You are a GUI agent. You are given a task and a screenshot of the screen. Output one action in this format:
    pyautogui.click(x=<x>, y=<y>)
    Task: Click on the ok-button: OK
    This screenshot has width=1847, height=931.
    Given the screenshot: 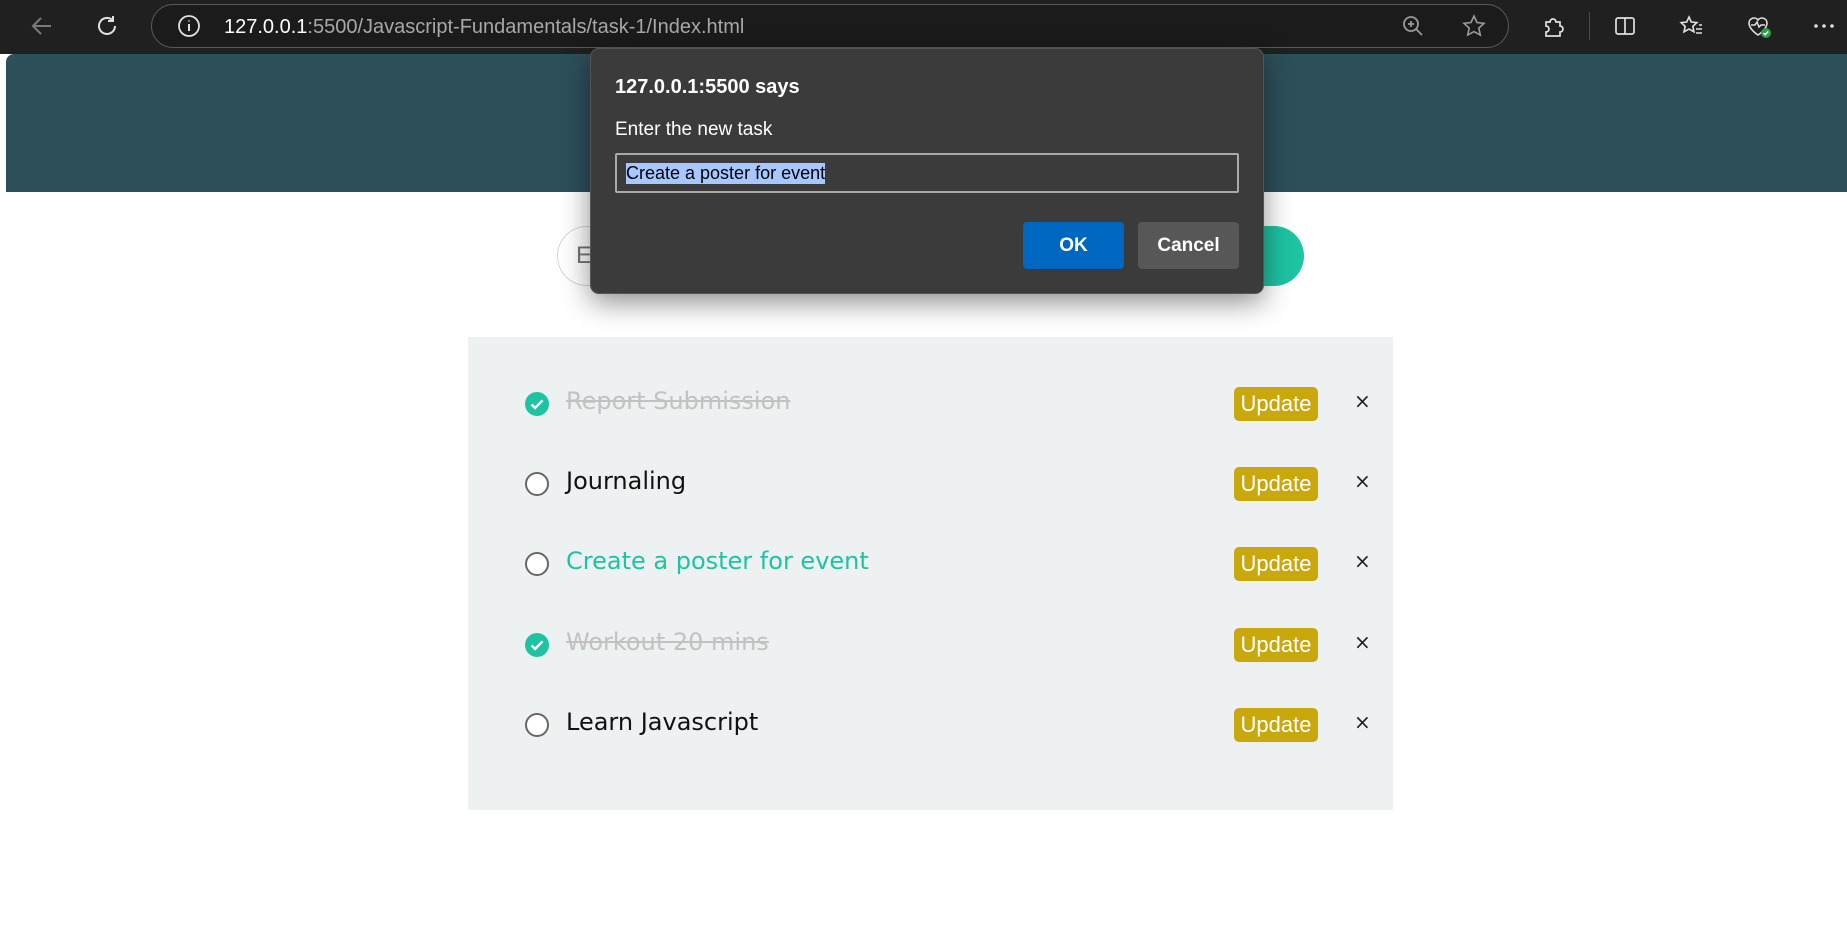 What is the action you would take?
    pyautogui.click(x=1073, y=245)
    